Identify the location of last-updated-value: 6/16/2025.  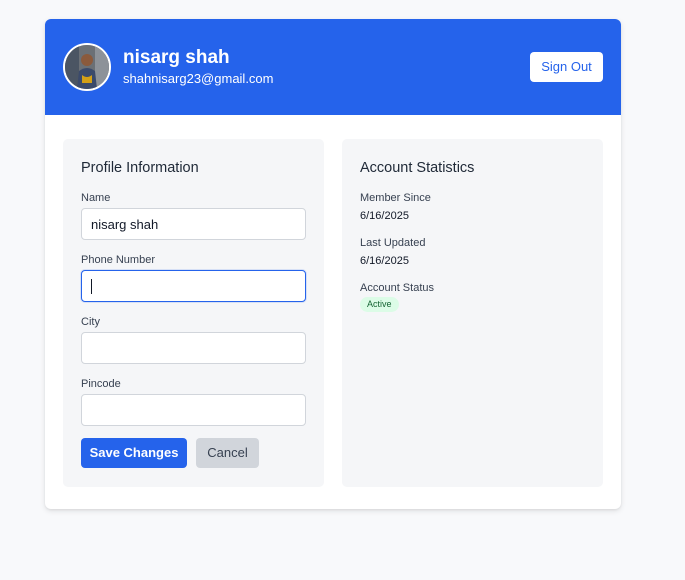
(384, 261).